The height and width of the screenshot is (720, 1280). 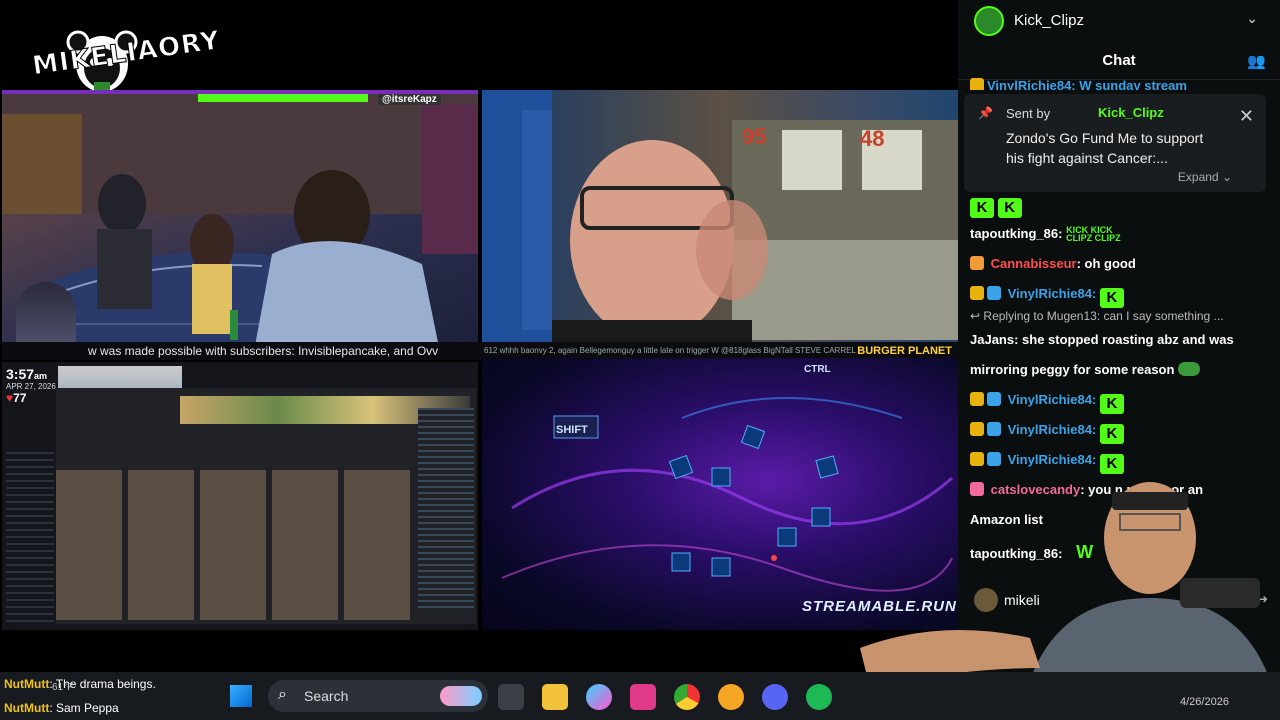 What do you see at coordinates (30, 537) in the screenshot?
I see `sidebar-list` at bounding box center [30, 537].